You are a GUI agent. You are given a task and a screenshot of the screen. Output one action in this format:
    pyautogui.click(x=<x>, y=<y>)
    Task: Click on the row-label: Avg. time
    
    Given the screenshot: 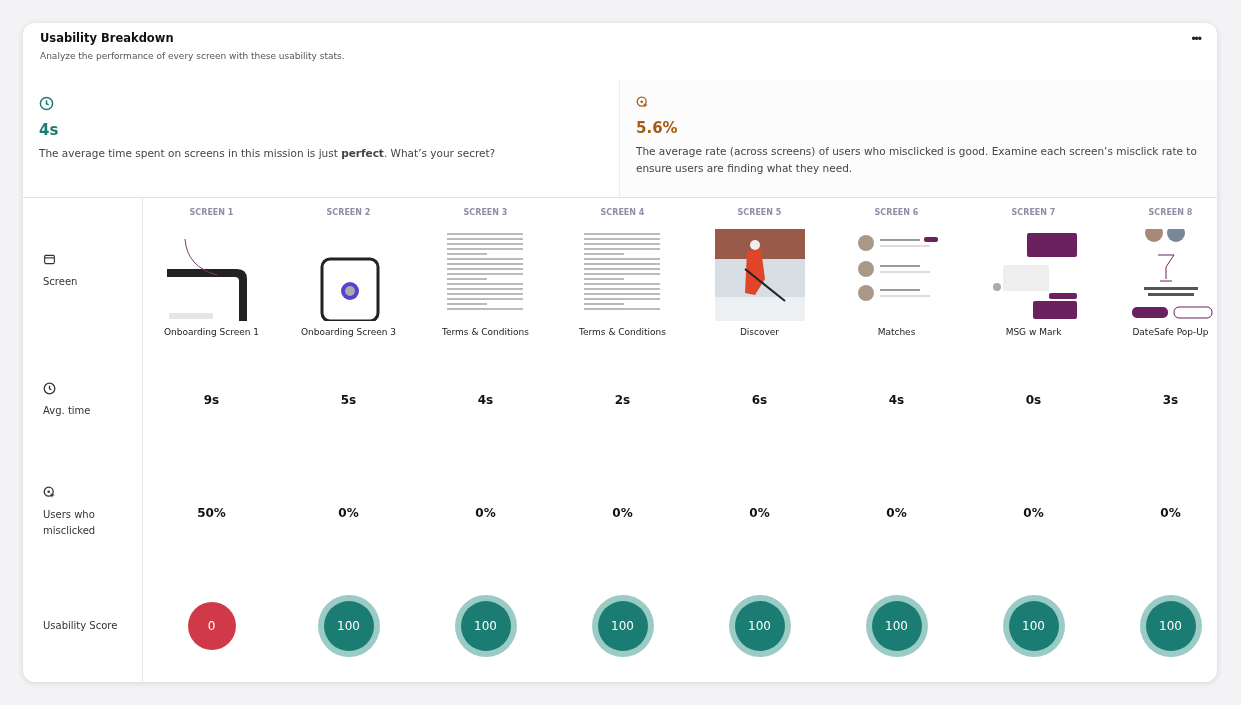 What is the action you would take?
    pyautogui.click(x=67, y=410)
    